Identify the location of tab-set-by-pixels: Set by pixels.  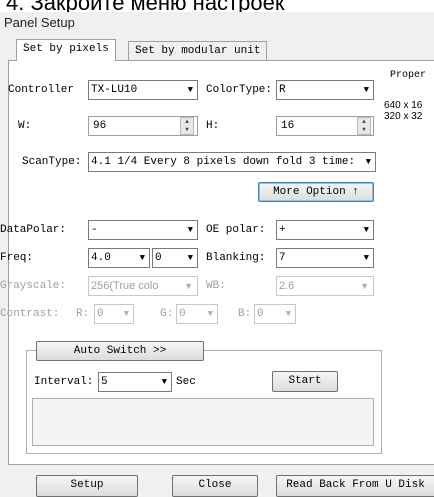
(66, 50).